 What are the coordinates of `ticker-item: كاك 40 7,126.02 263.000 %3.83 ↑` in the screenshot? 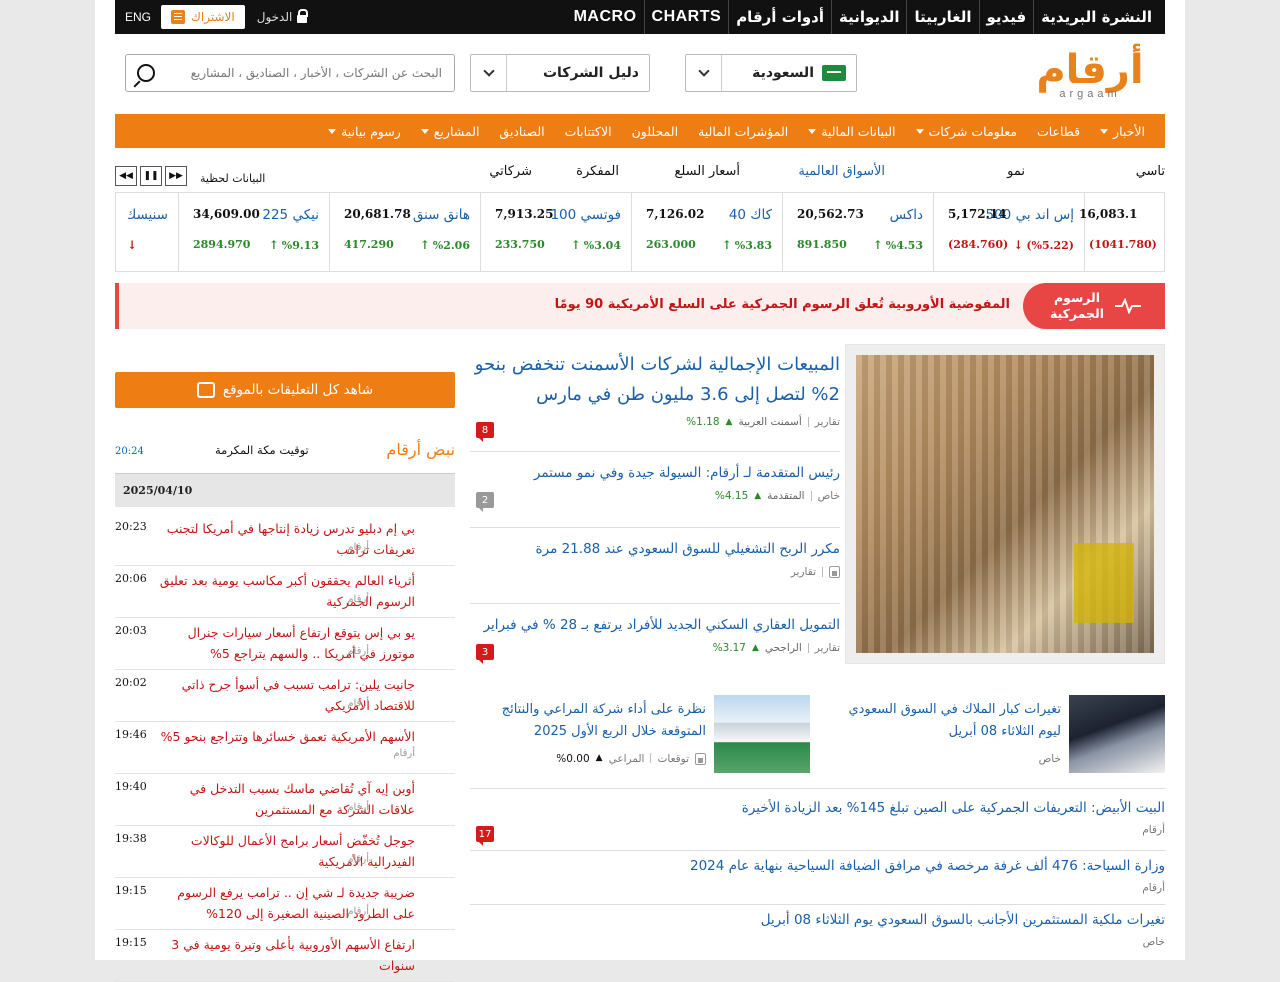 It's located at (706, 232).